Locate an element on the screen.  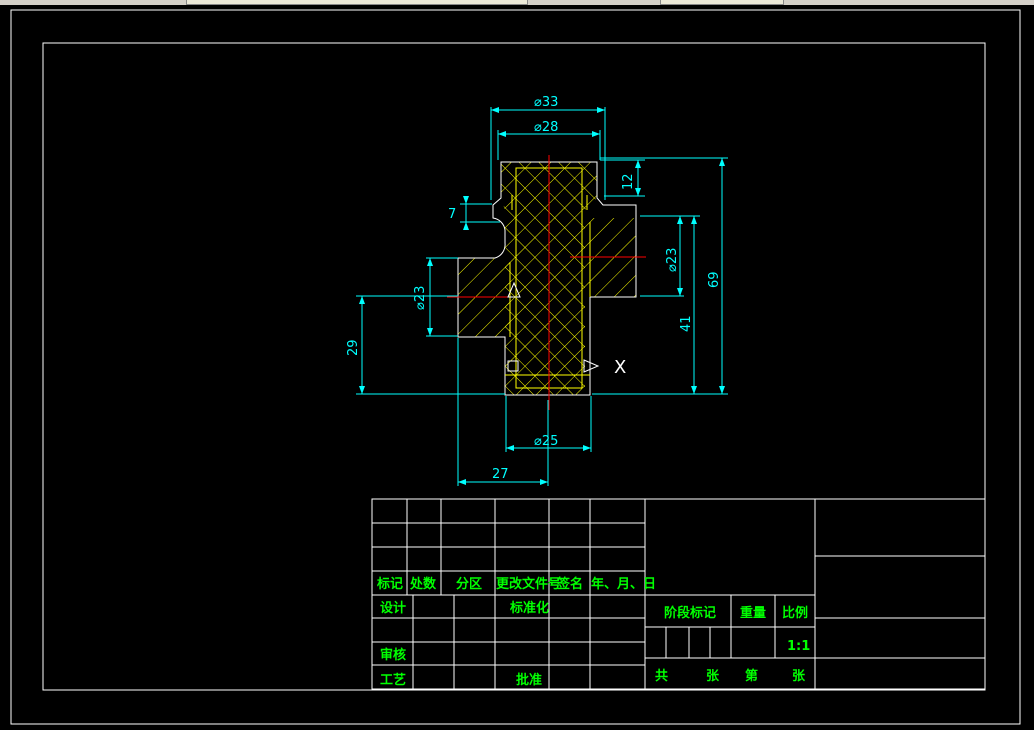
dim-d28: ⌀28 is located at coordinates (546, 127).